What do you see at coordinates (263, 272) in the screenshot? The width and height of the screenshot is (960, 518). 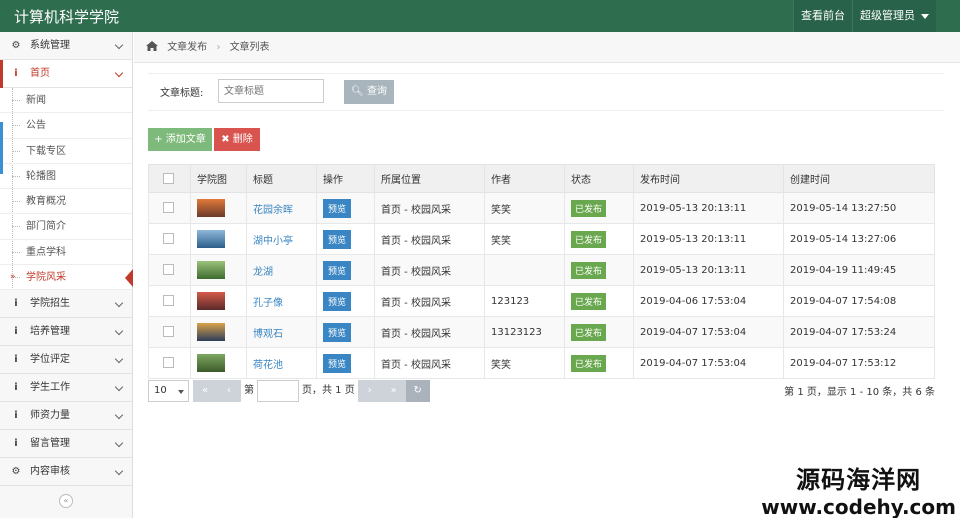 I see `article-title-link: 龙湖` at bounding box center [263, 272].